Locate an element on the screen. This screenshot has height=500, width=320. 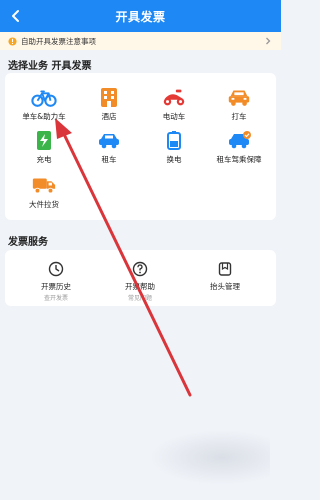
business-item-charging: 充电 is located at coordinates (44, 150).